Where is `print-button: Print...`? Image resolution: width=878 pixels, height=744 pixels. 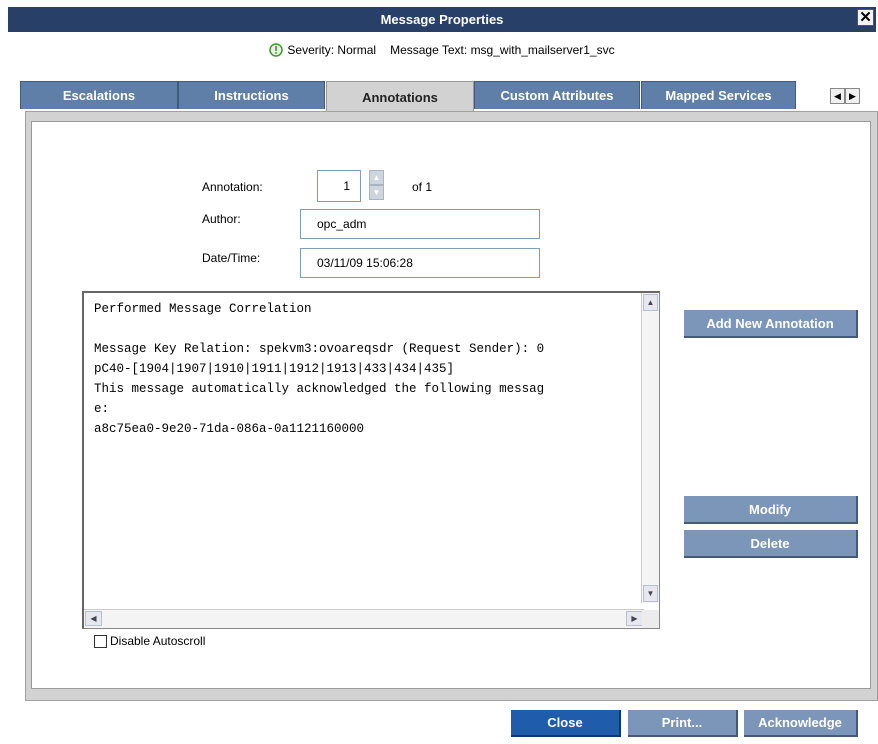
print-button: Print... is located at coordinates (683, 723).